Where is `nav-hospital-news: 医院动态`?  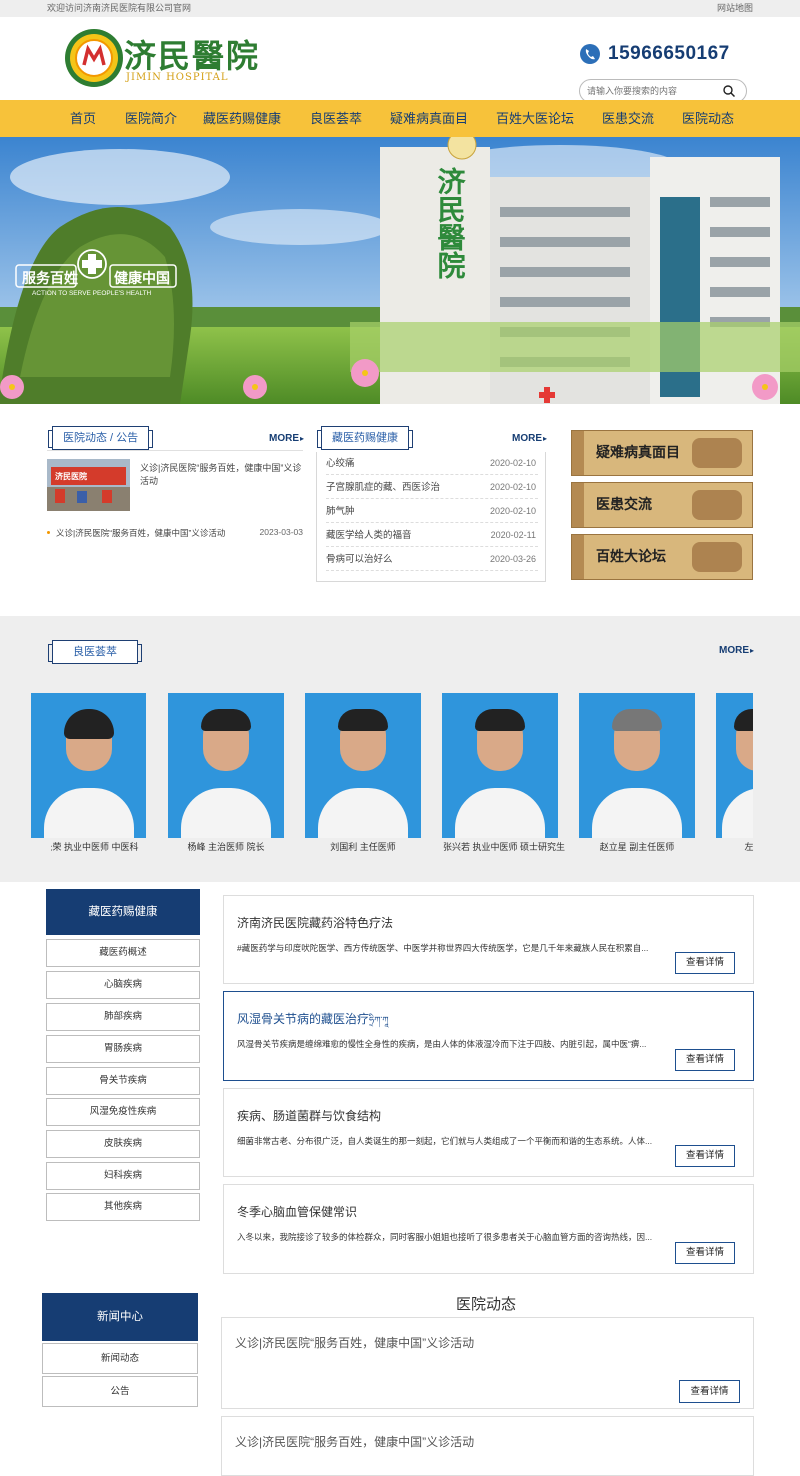
nav-hospital-news: 医院动态 is located at coordinates (708, 118).